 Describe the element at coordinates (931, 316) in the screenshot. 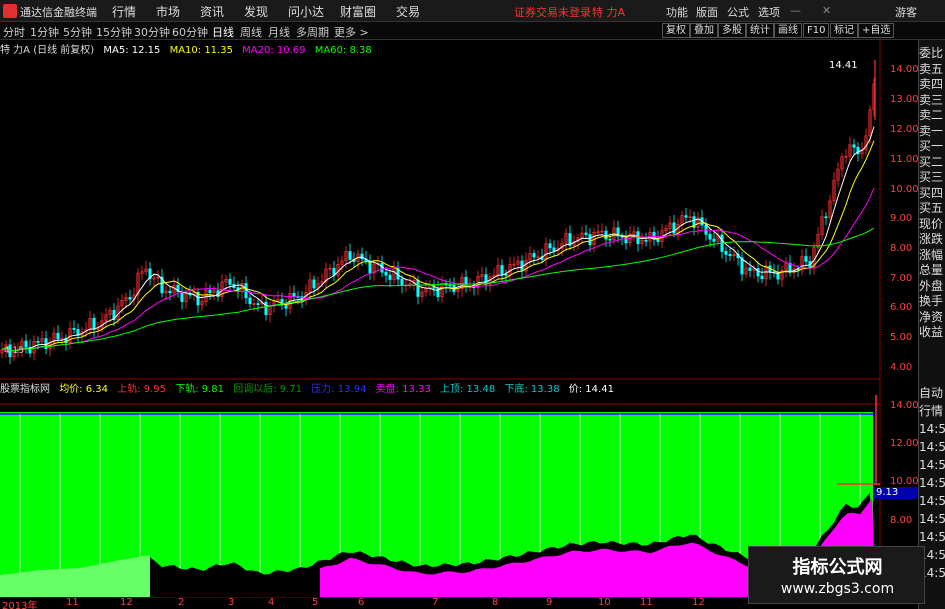

I see `quote-field-label: 净资` at that location.